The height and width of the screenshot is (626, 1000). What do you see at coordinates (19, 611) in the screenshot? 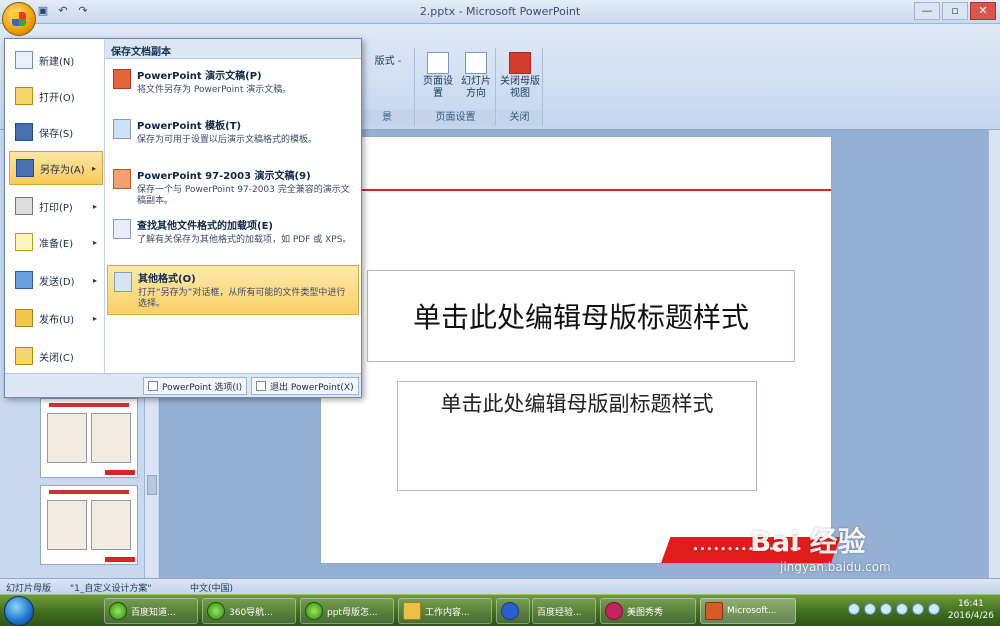
I see `start-button` at bounding box center [19, 611].